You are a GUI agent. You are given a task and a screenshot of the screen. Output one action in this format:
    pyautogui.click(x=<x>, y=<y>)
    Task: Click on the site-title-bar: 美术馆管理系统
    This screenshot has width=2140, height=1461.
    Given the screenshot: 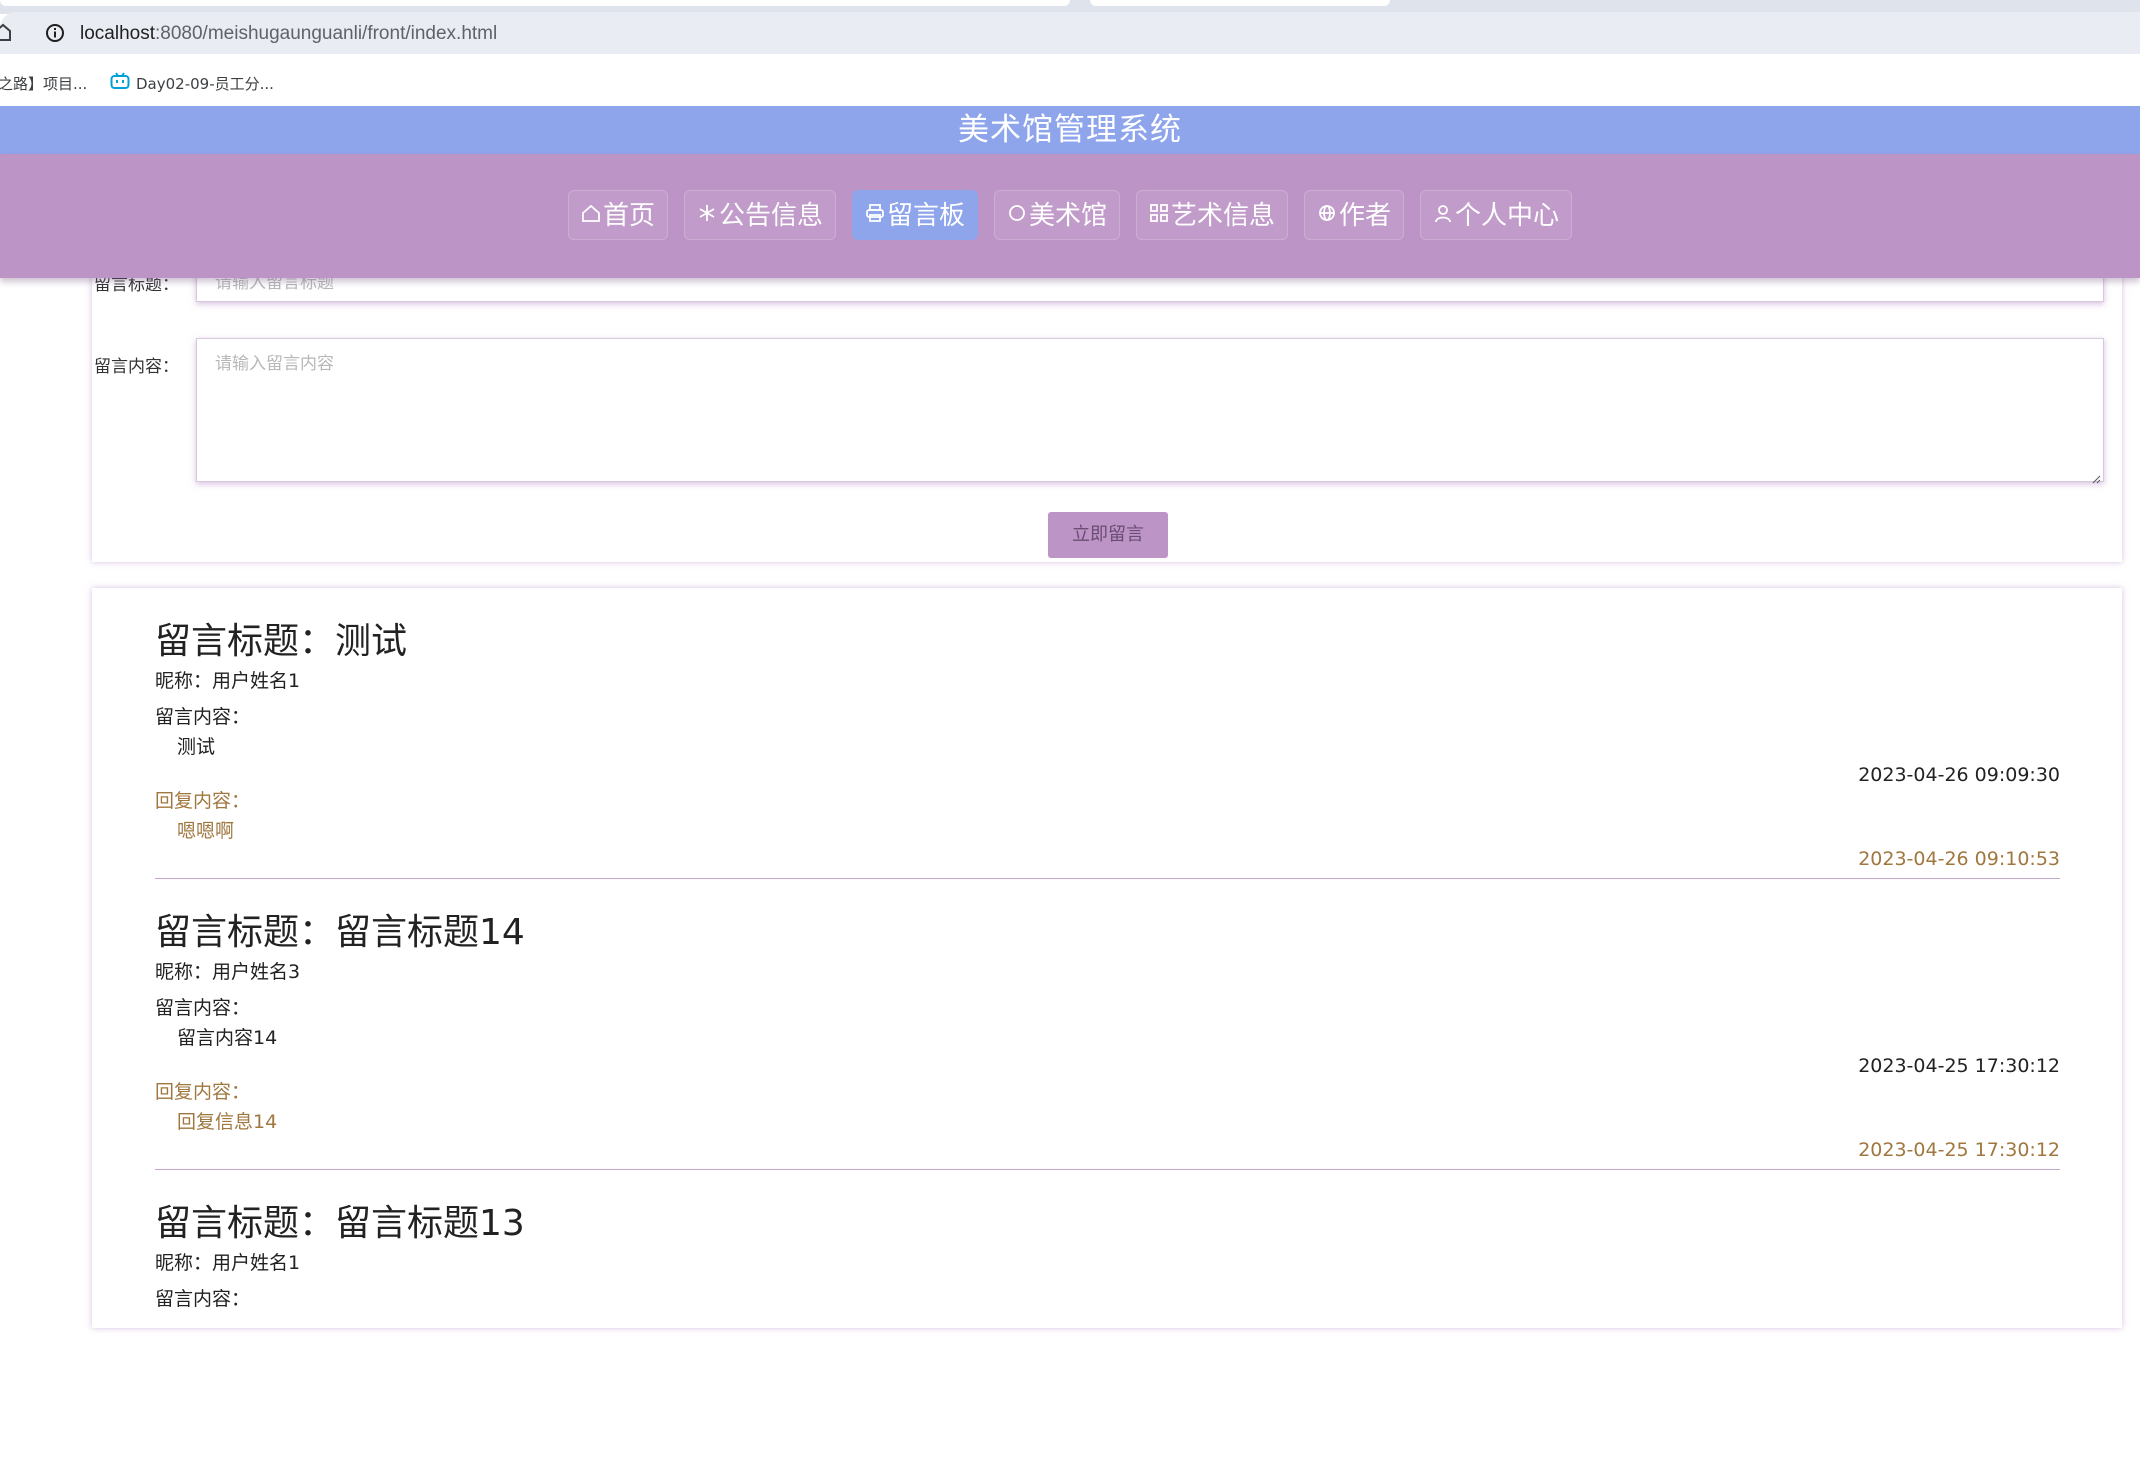 What is the action you would take?
    pyautogui.click(x=1070, y=130)
    